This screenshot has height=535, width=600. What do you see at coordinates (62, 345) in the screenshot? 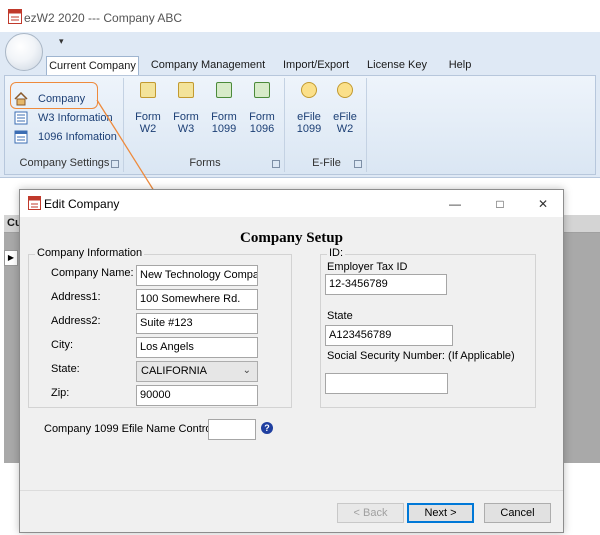
I see `city-label: City:` at bounding box center [62, 345].